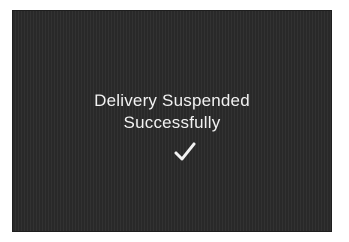  What do you see at coordinates (185, 151) in the screenshot?
I see `checkmark-icon` at bounding box center [185, 151].